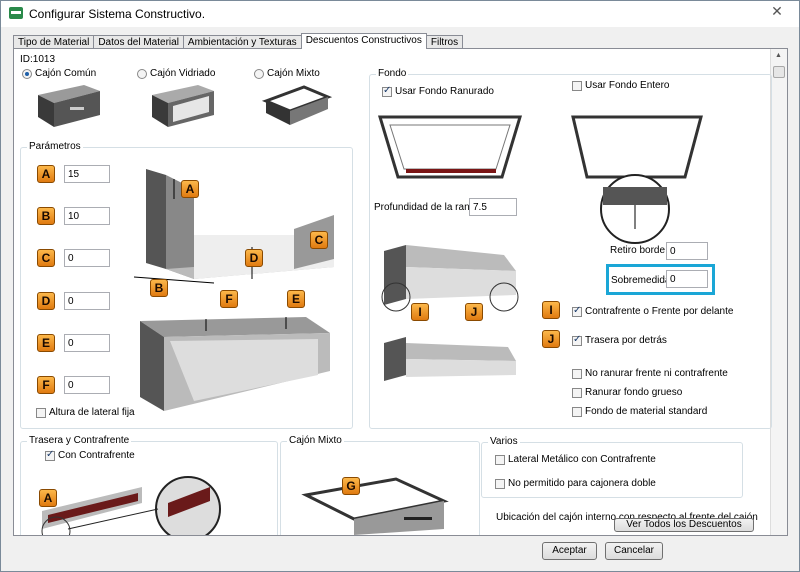 The height and width of the screenshot is (572, 800). Describe the element at coordinates (46, 385) in the screenshot. I see `badge-f: F` at that location.